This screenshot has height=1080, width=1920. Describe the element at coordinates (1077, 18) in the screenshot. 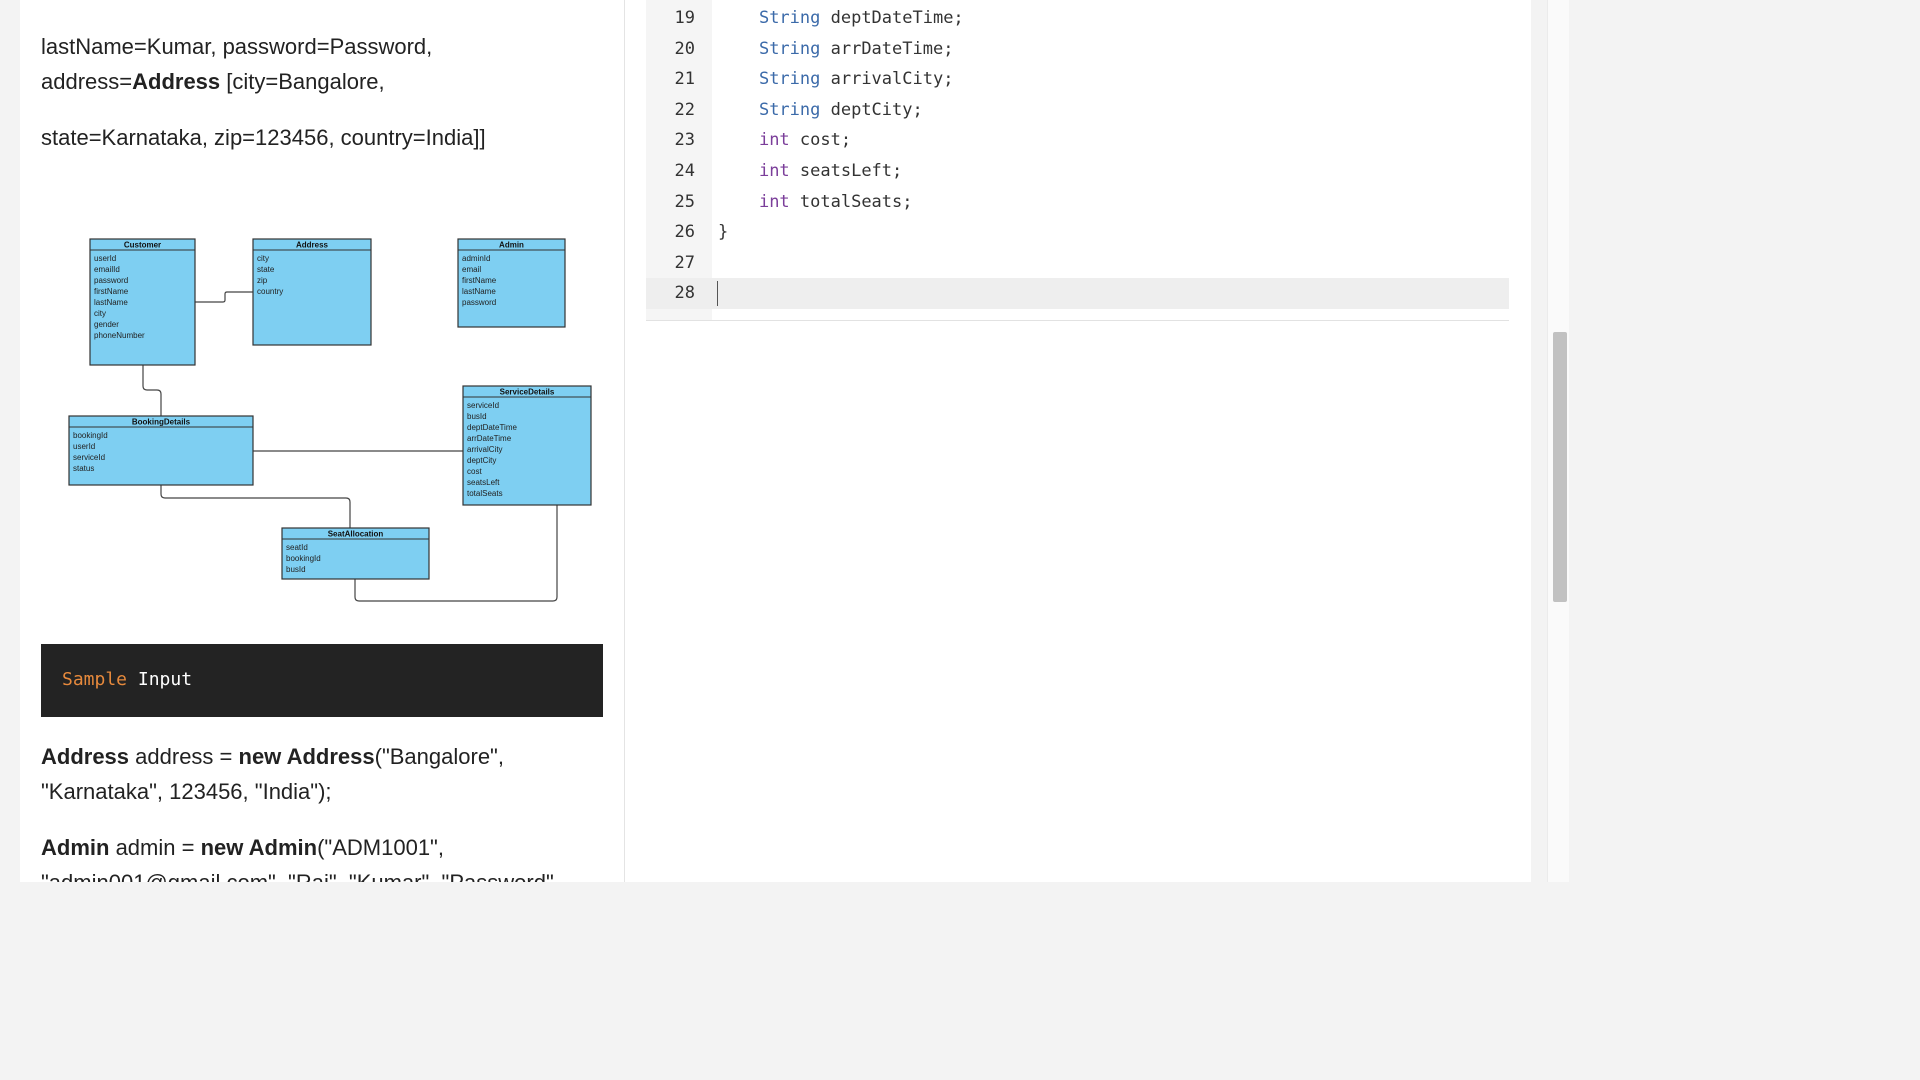

I see `code-line: 19 String deptDateTime;` at that location.